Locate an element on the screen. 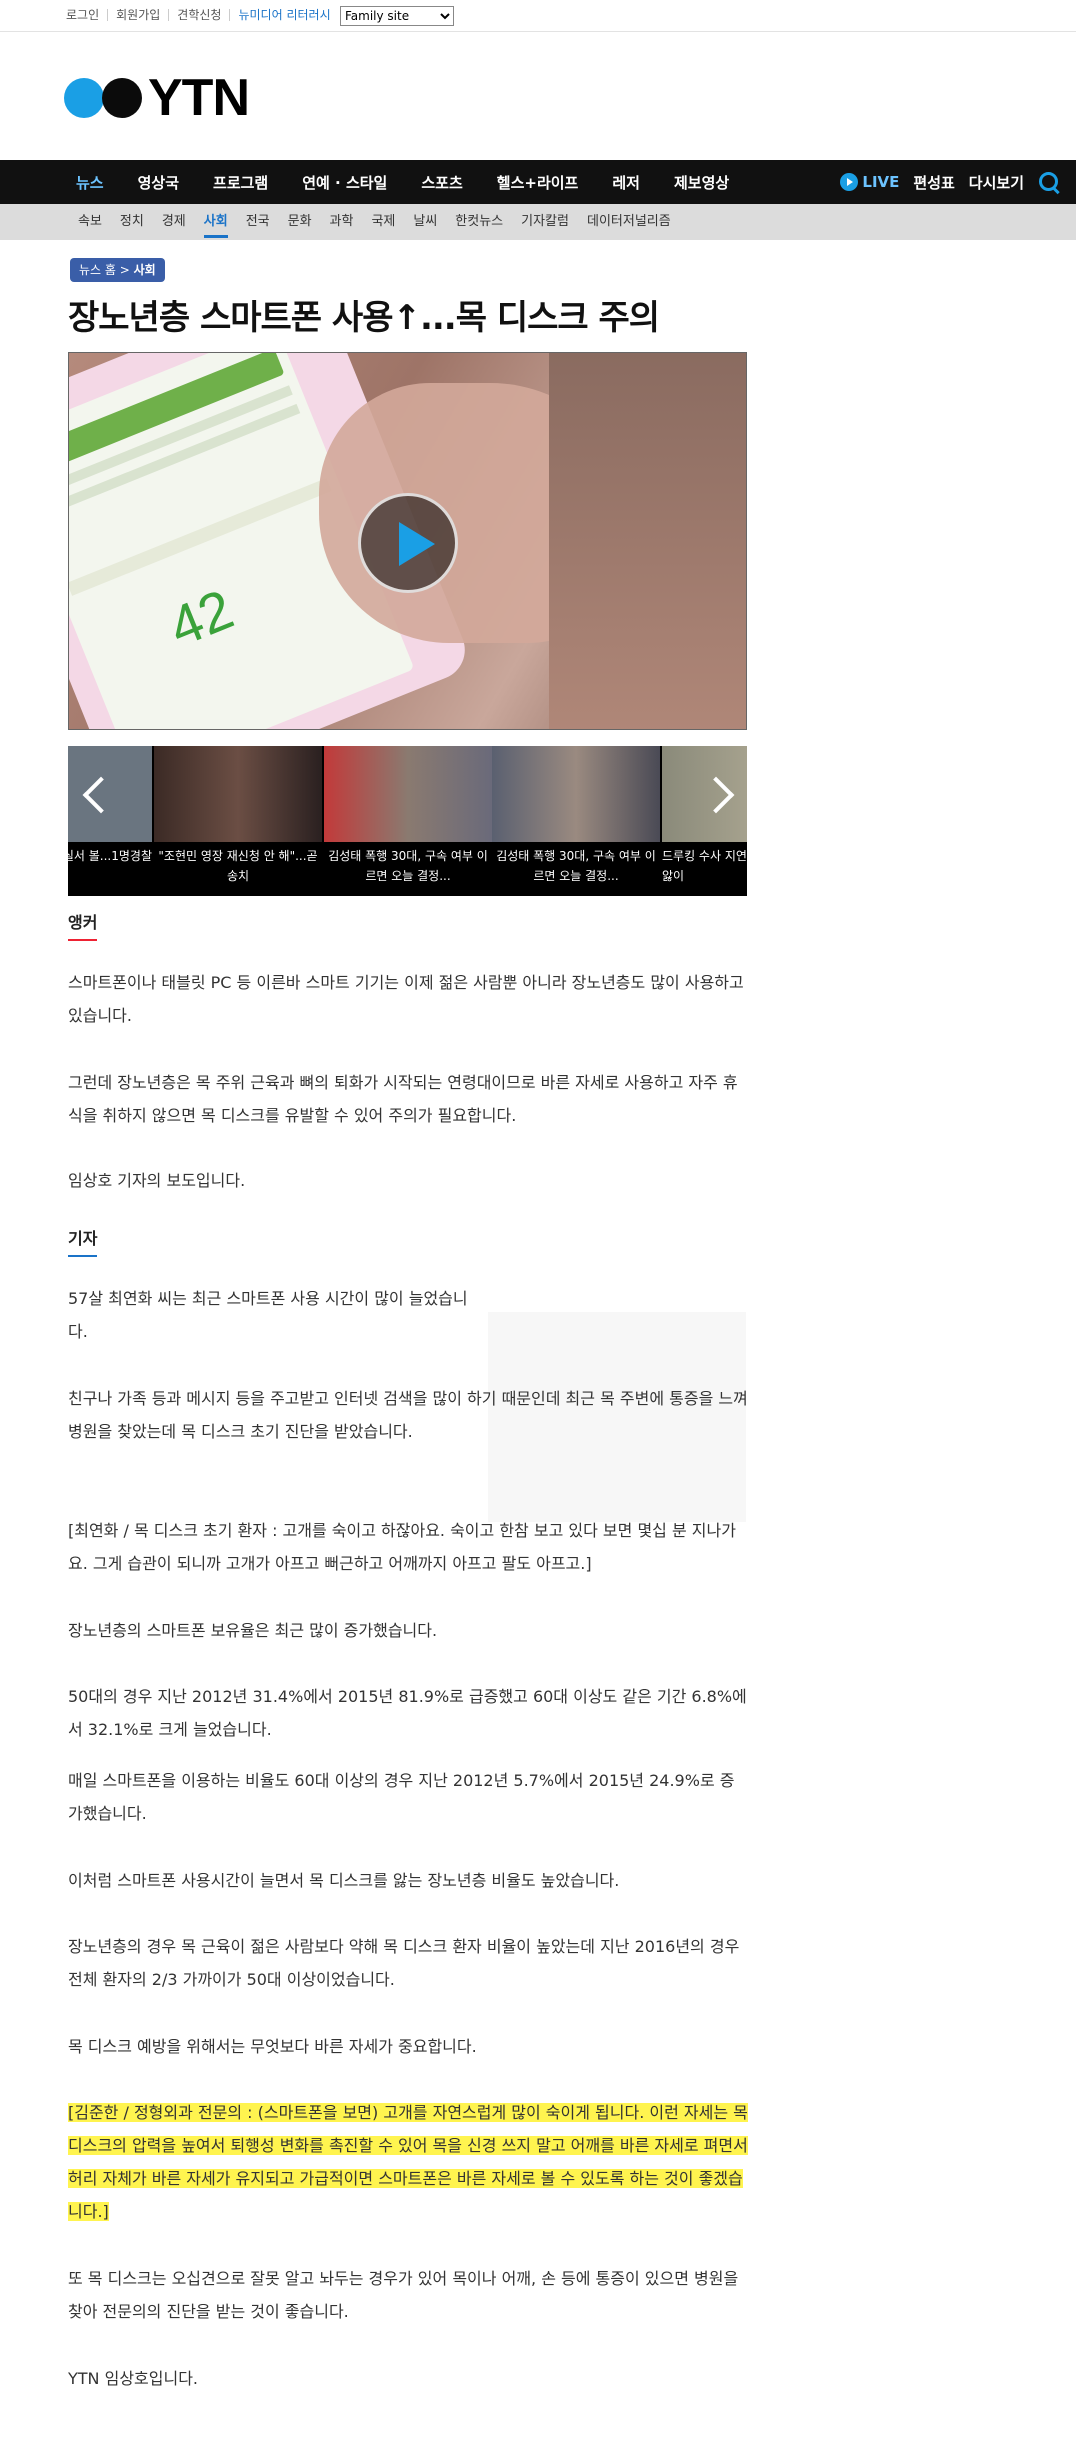 The height and width of the screenshot is (2438, 1076). logo-black-circle is located at coordinates (122, 98).